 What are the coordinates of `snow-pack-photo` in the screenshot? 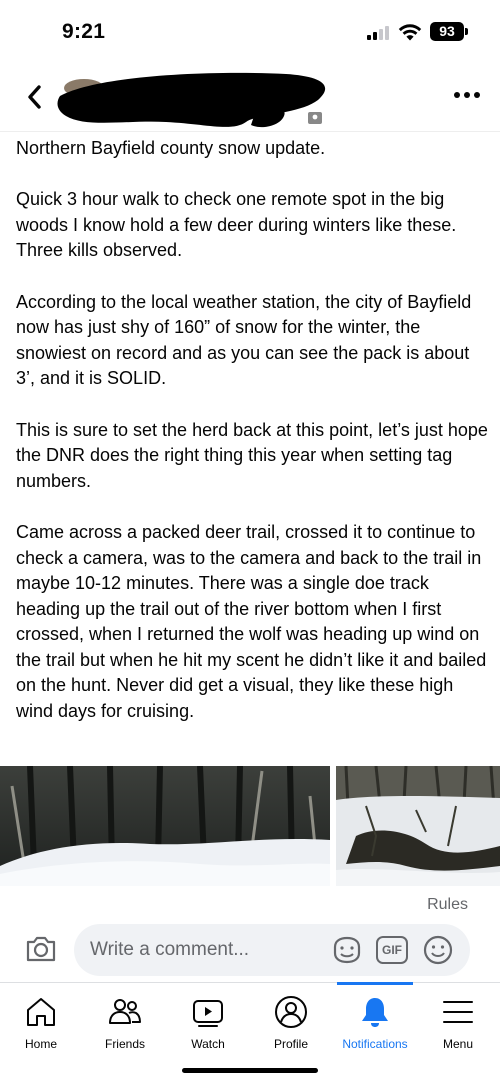 It's located at (418, 826).